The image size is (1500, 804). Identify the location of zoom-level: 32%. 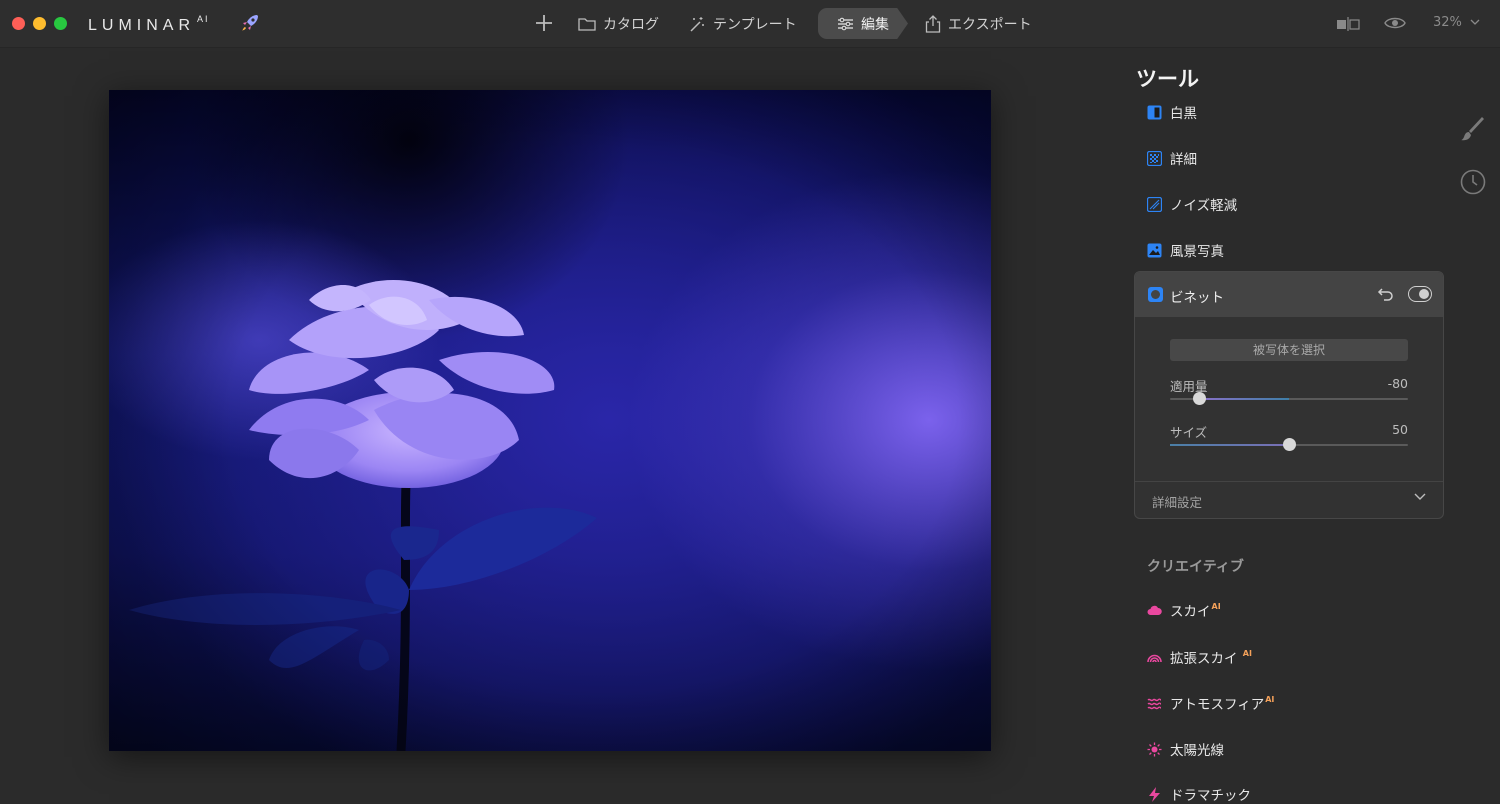
(1447, 22).